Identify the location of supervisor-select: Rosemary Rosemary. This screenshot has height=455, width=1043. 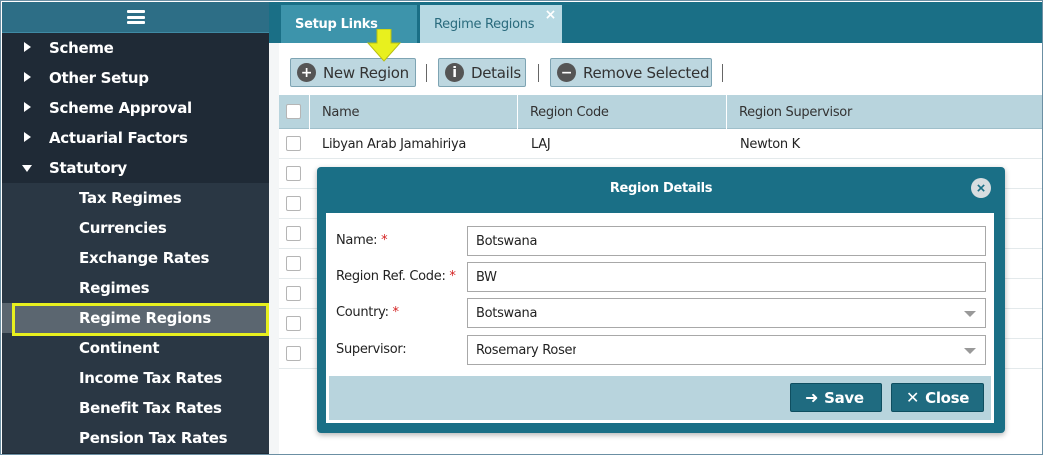
(726, 350).